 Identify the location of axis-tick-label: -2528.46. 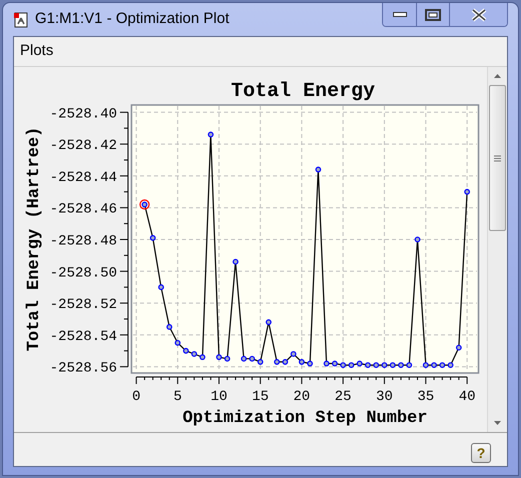
(83, 210).